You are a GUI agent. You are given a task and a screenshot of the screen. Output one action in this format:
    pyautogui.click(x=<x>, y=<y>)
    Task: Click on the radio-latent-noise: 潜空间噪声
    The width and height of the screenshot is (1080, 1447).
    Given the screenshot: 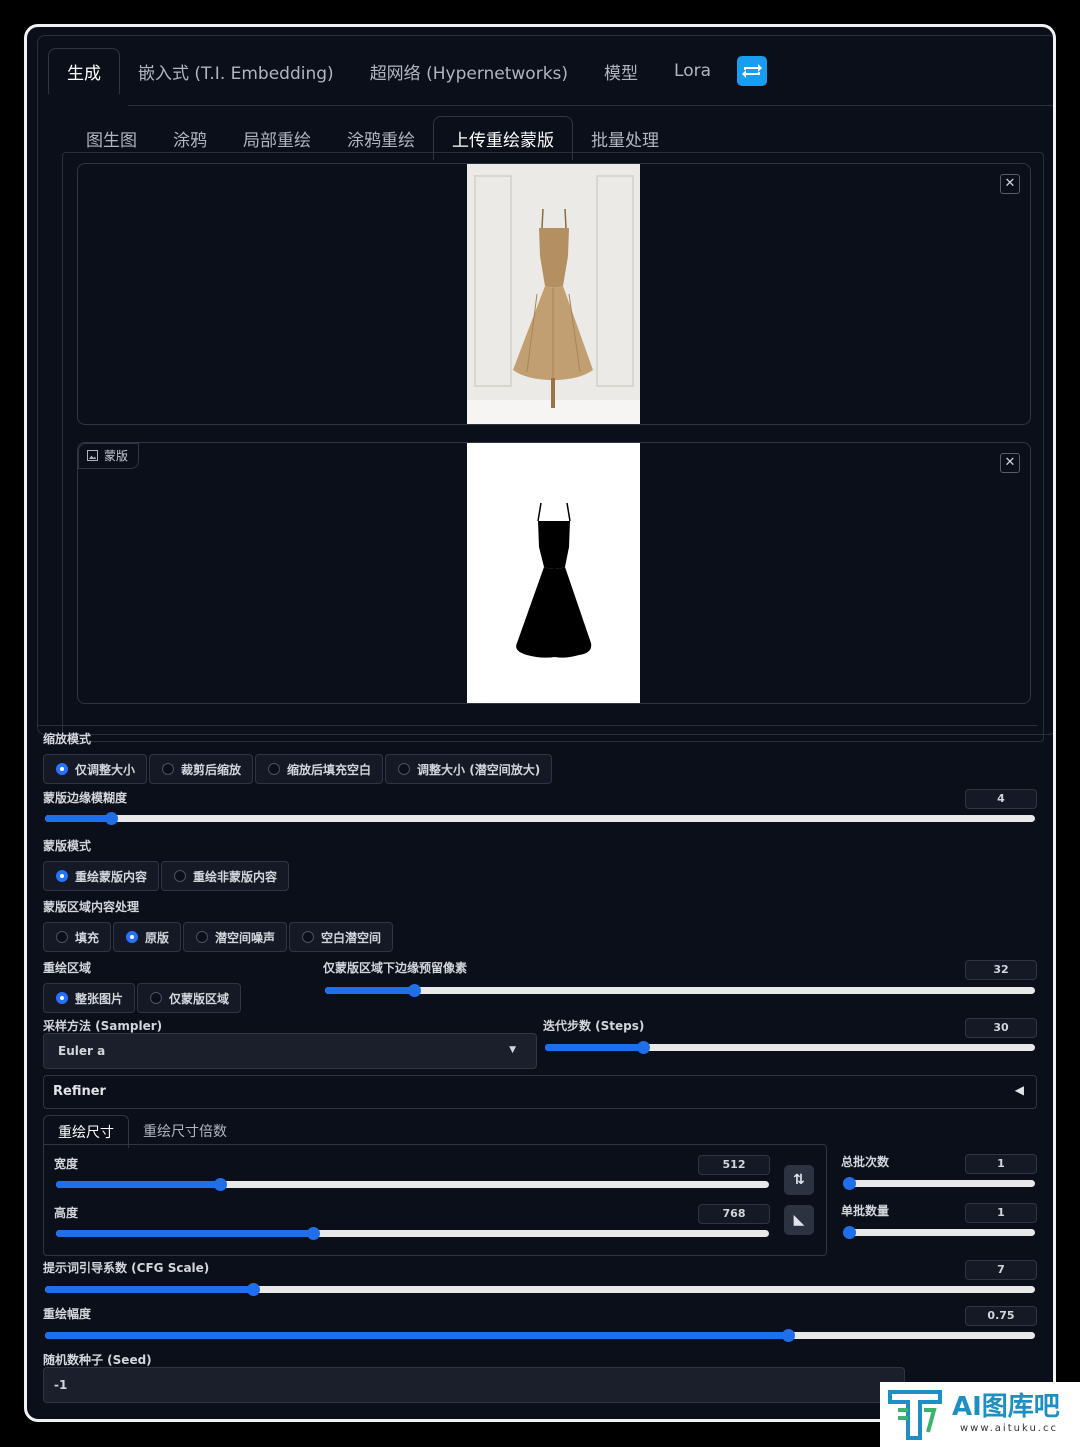 What is the action you would take?
    pyautogui.click(x=235, y=937)
    